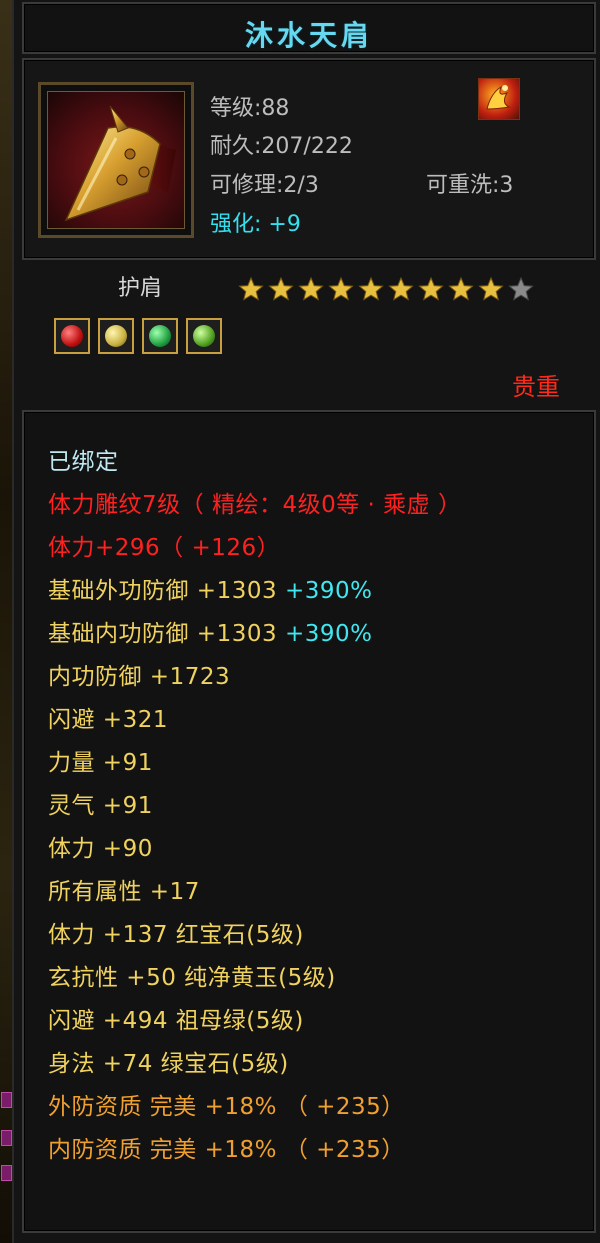 The width and height of the screenshot is (600, 1243). What do you see at coordinates (192, 978) in the screenshot?
I see `gem-attr-line: 玄抗性 +50 纯净黄玉(5级)` at bounding box center [192, 978].